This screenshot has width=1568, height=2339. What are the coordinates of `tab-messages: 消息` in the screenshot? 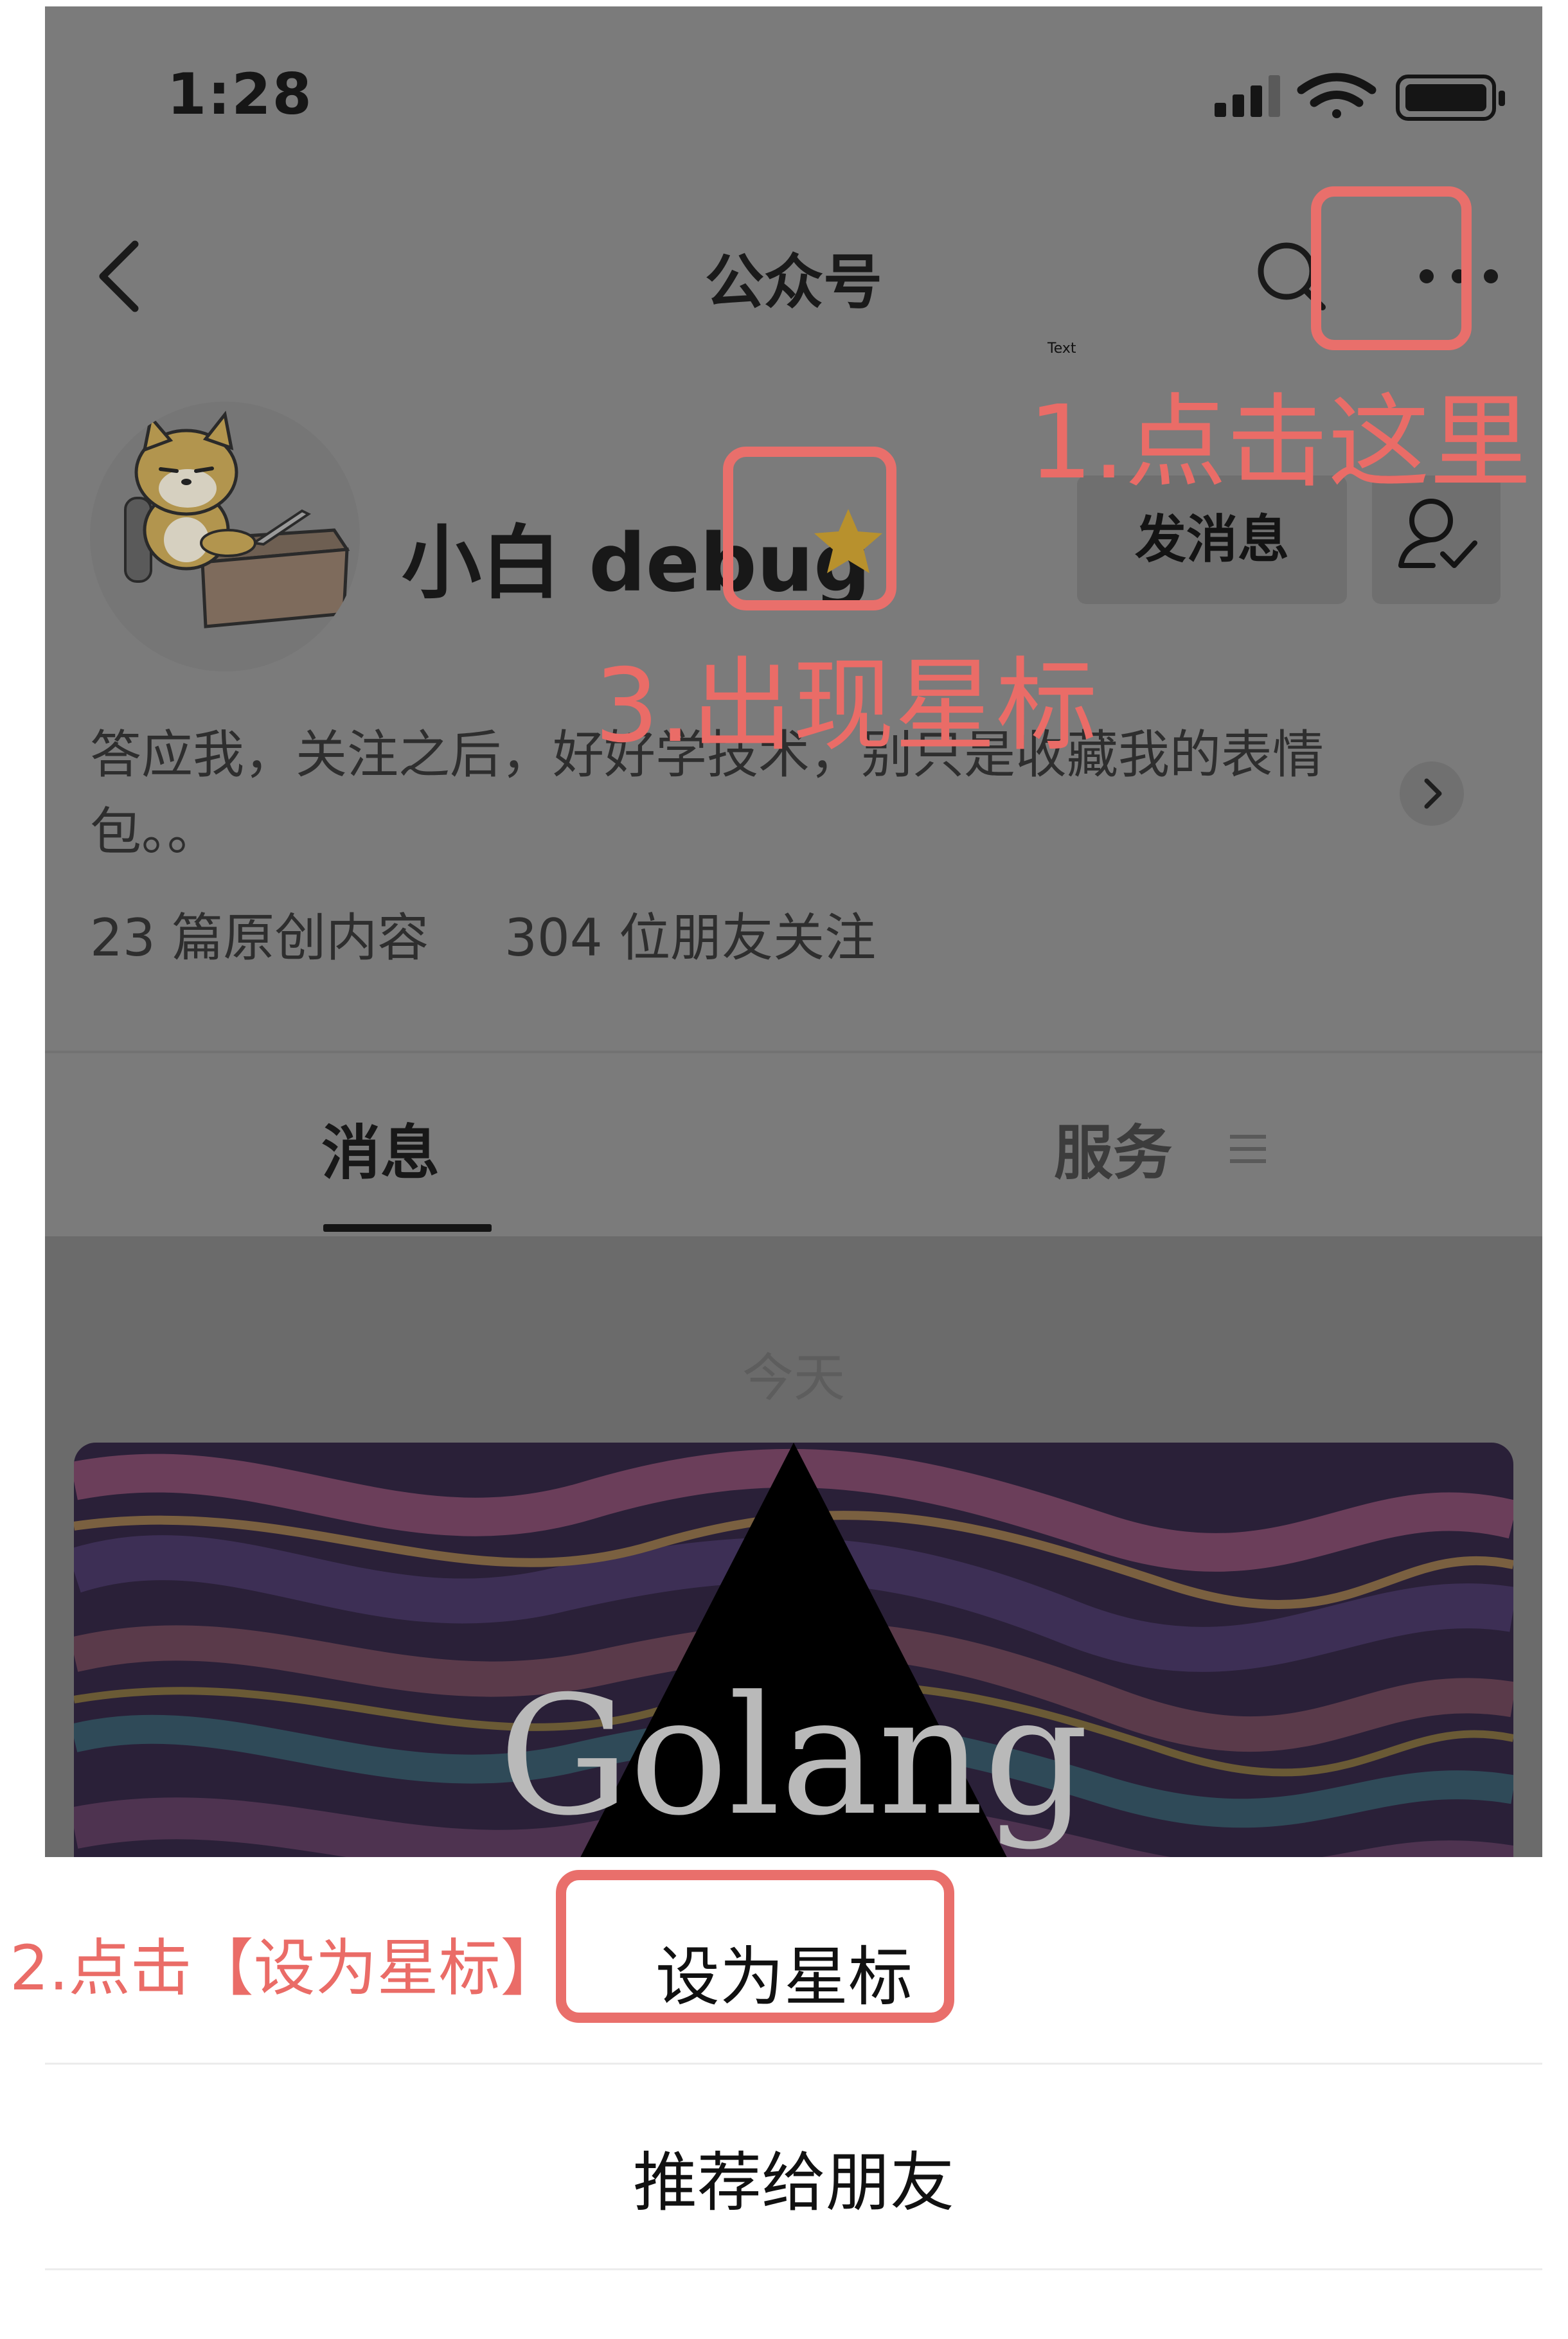 It's located at (380, 1148).